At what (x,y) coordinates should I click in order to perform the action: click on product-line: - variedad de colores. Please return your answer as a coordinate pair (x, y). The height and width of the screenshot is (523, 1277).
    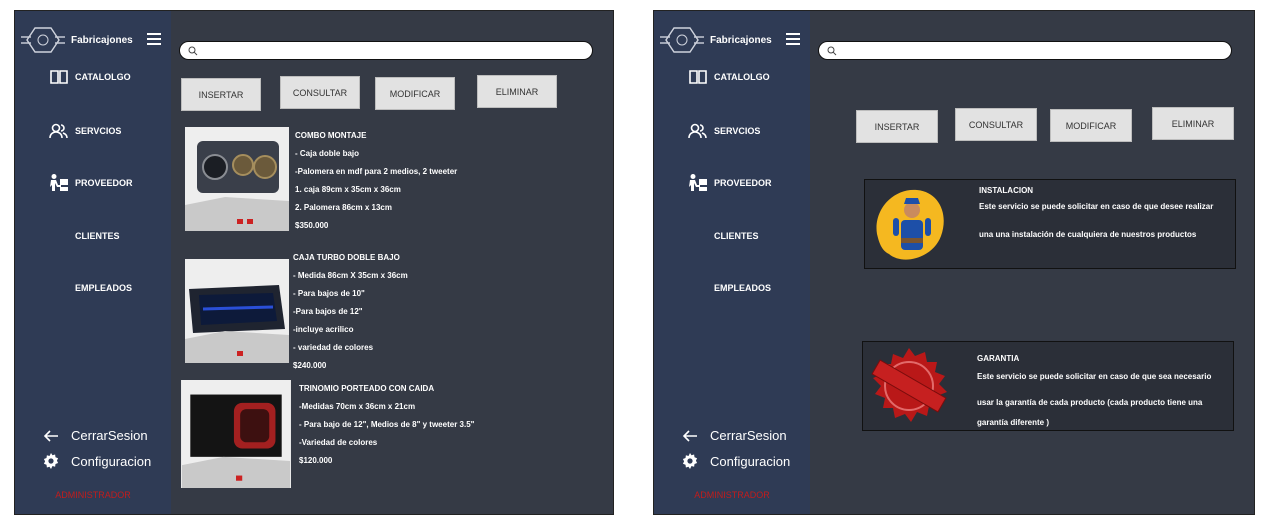
    Looking at the image, I should click on (333, 347).